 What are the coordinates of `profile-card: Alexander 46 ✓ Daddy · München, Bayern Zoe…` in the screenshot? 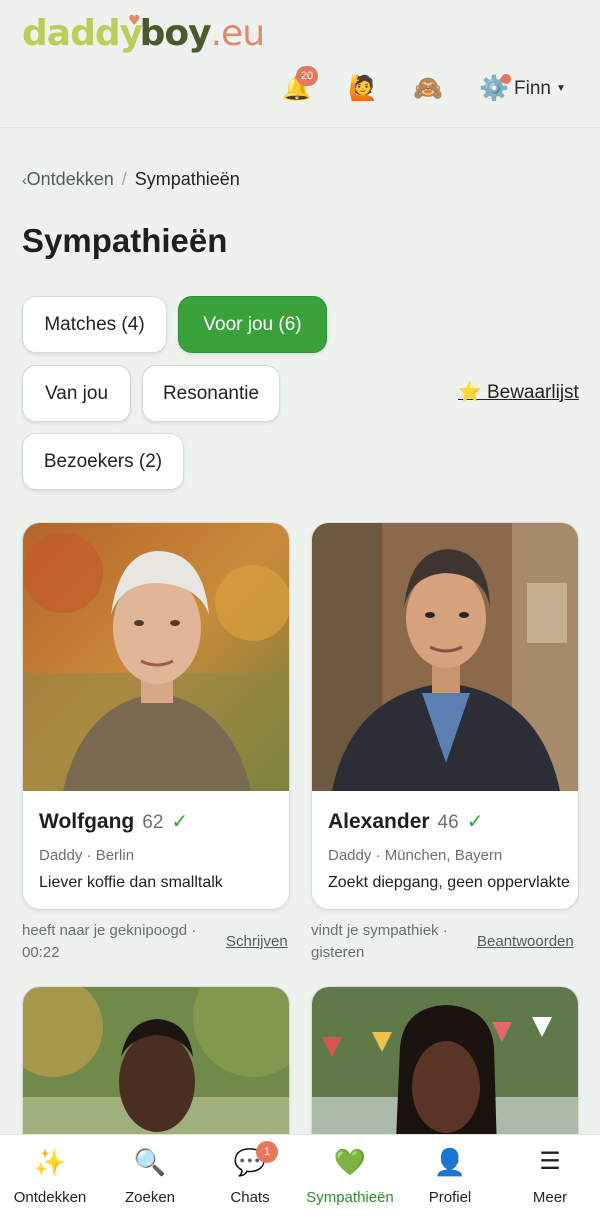 It's located at (445, 716).